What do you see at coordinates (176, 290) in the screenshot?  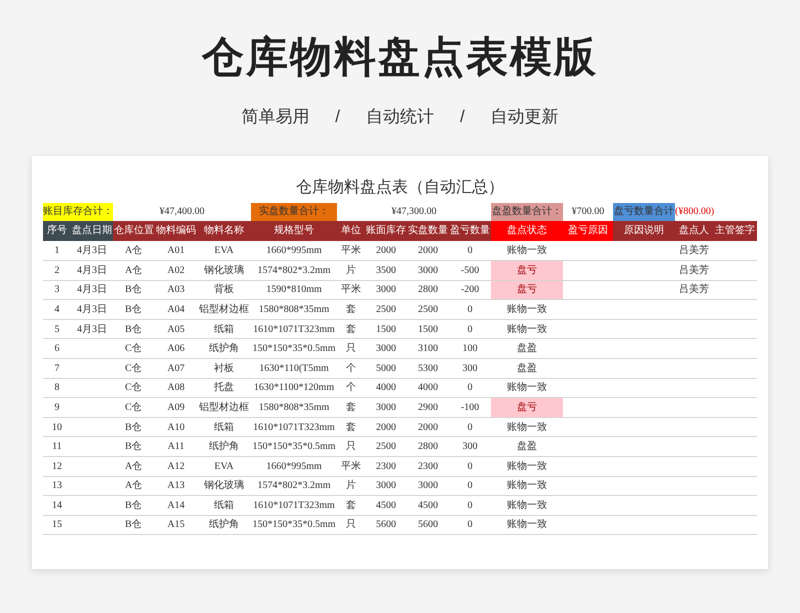 I see `table-cell: A03` at bounding box center [176, 290].